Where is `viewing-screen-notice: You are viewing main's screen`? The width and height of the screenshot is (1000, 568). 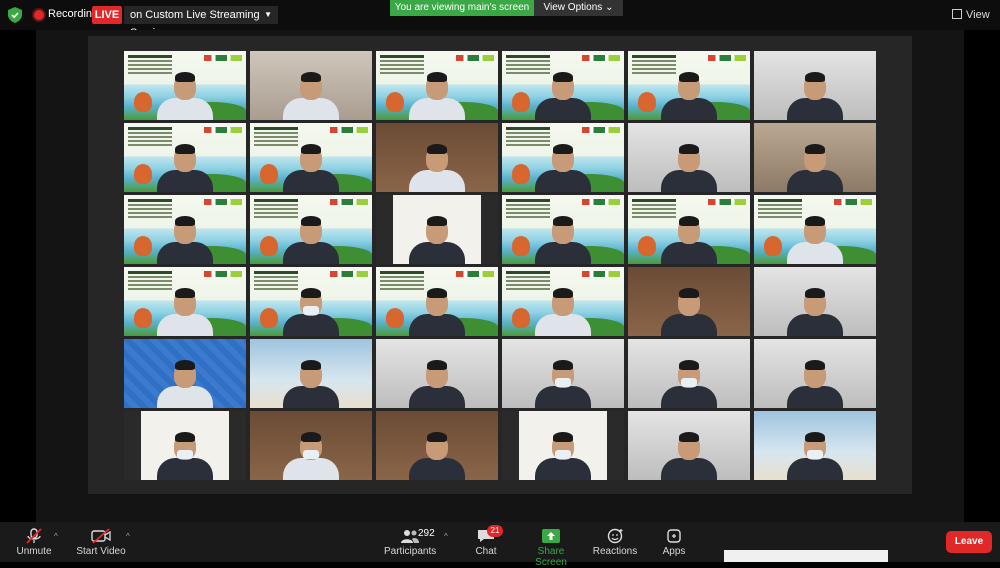 viewing-screen-notice: You are viewing main's screen is located at coordinates (462, 8).